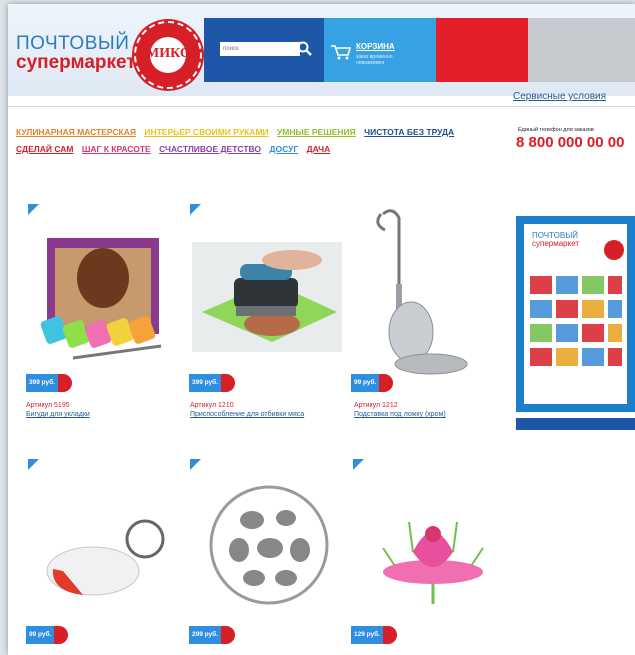 The height and width of the screenshot is (655, 635). I want to click on keychain-image, so click(108, 559).